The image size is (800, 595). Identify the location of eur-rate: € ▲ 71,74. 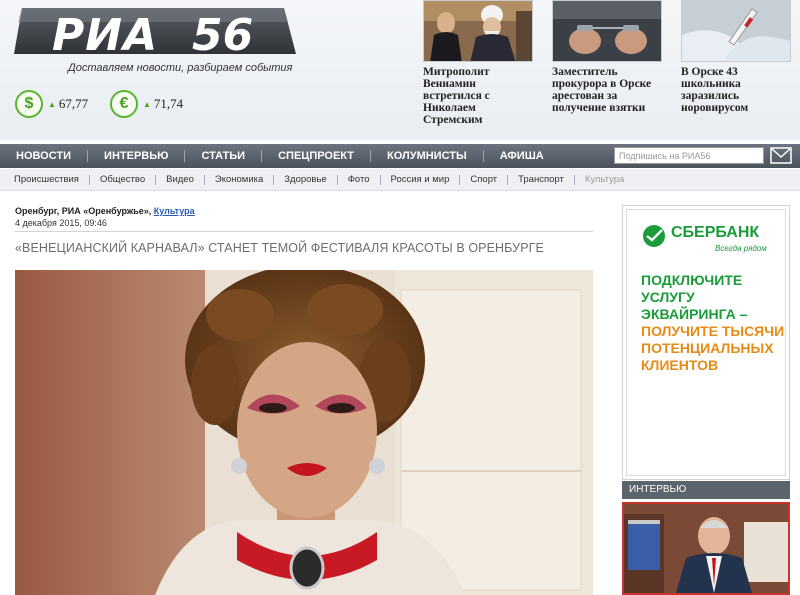
(146, 104).